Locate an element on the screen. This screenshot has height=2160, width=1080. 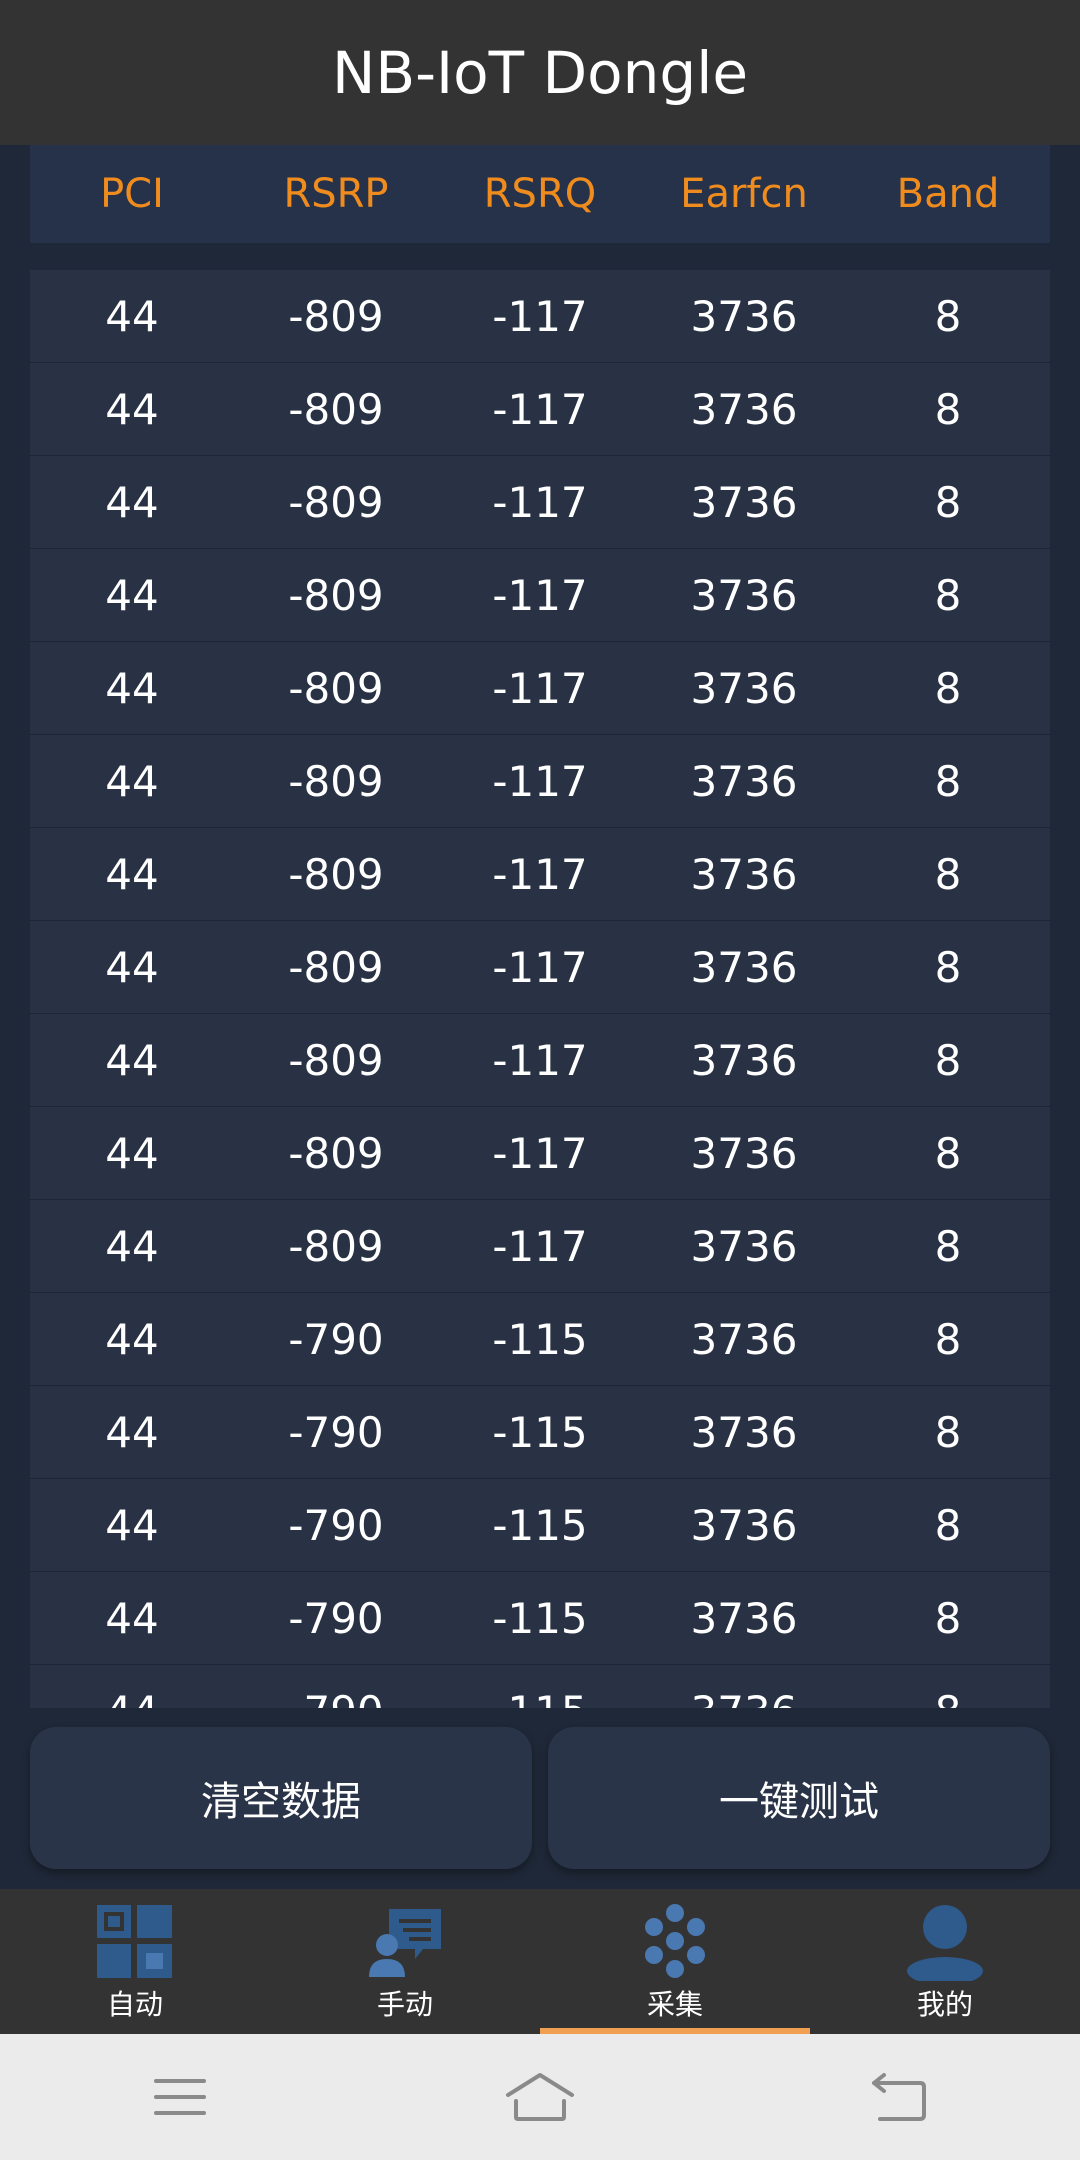
nav-item-auto: 自动 is located at coordinates (135, 1961).